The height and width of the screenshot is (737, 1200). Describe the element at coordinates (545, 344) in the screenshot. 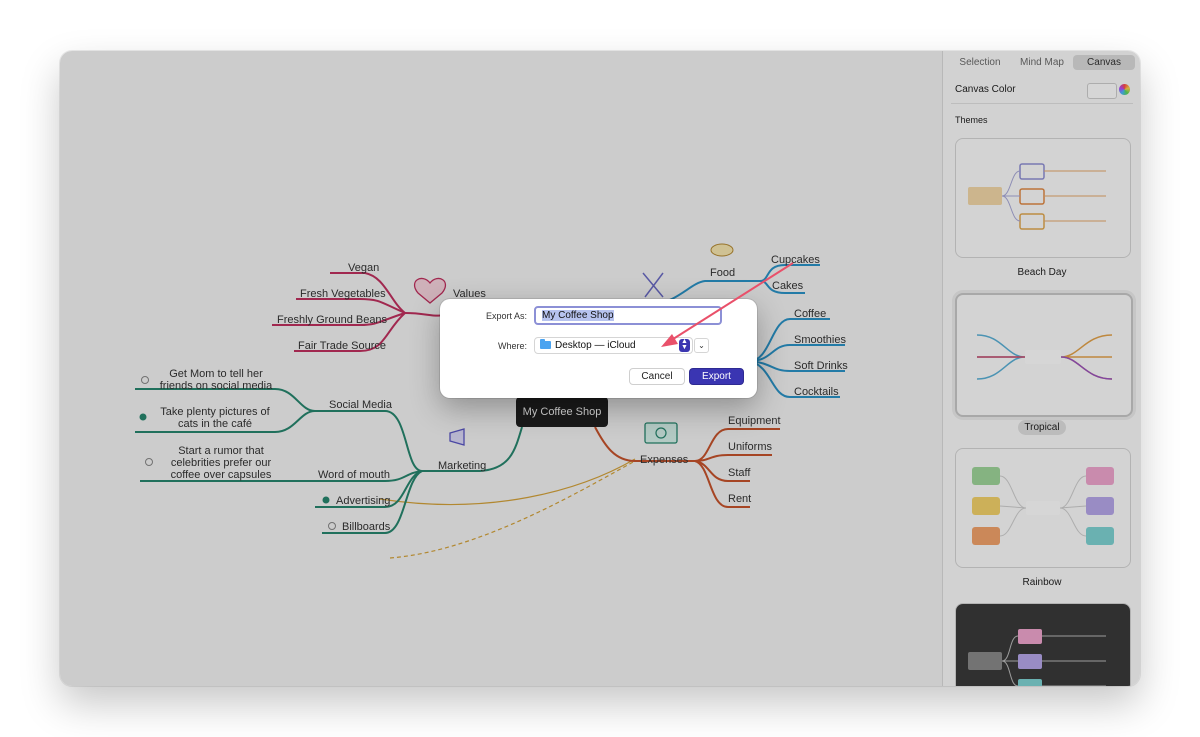

I see `folder-icon` at that location.